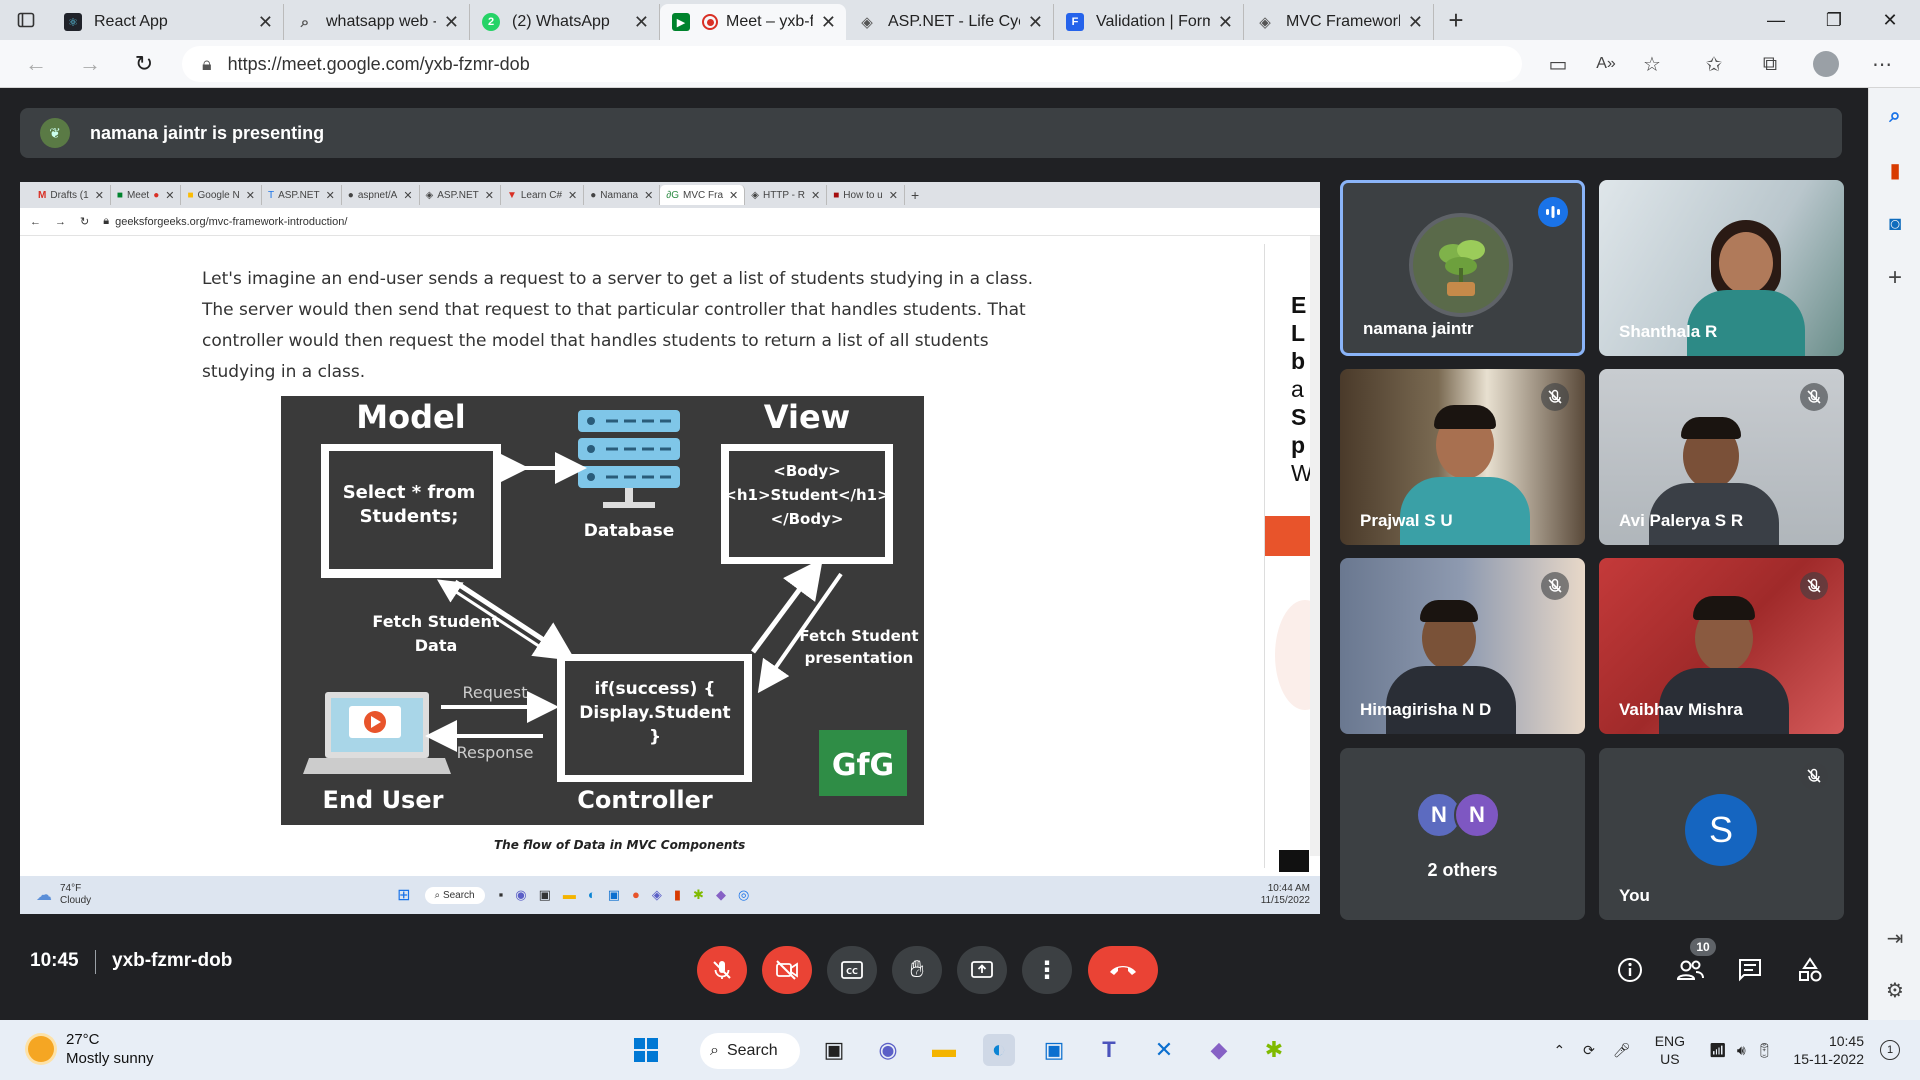 The image size is (1920, 1080). Describe the element at coordinates (1123, 970) in the screenshot. I see `leave-call-button` at that location.